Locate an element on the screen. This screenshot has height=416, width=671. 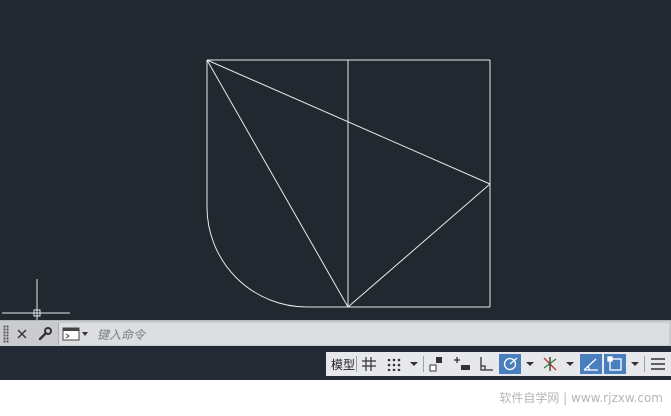
watermark-text: 软件自学网 | www.rjzxw.com is located at coordinates (581, 398).